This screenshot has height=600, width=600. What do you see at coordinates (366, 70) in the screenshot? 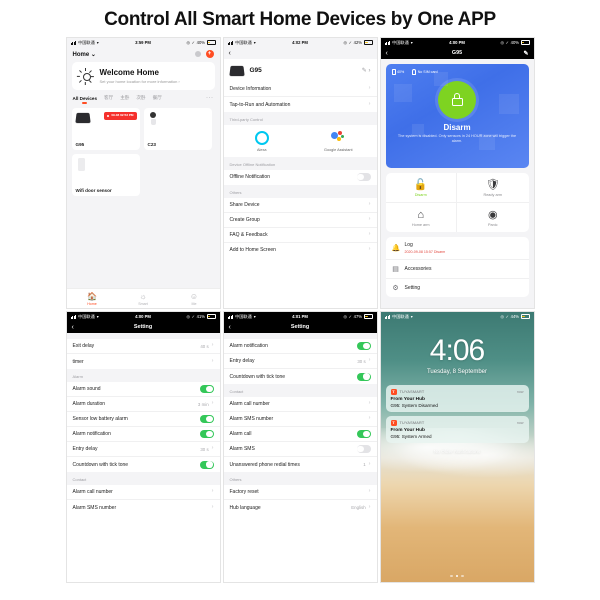
I see `pencil-icon: ✎ ›` at bounding box center [366, 70].